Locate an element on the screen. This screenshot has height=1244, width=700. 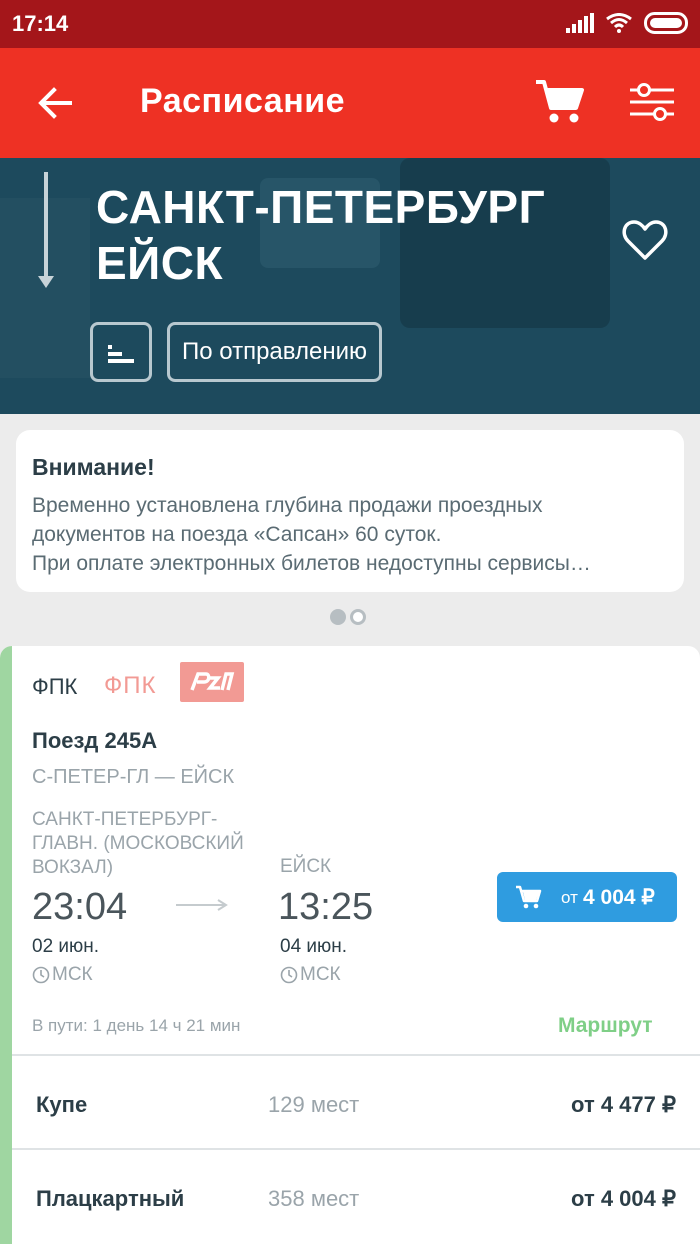
class-price: от 4 477 ₽ is located at coordinates (623, 1104).